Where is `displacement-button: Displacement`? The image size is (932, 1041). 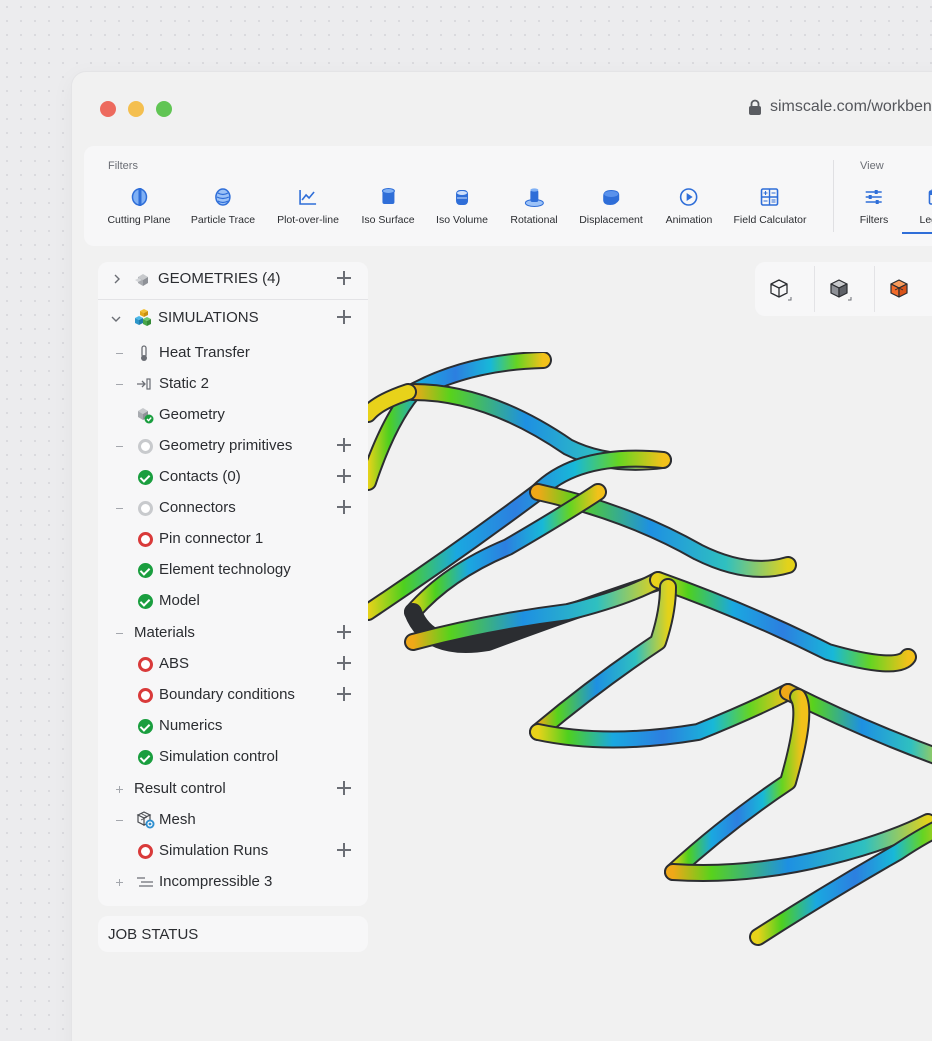
displacement-button: Displacement is located at coordinates (611, 206).